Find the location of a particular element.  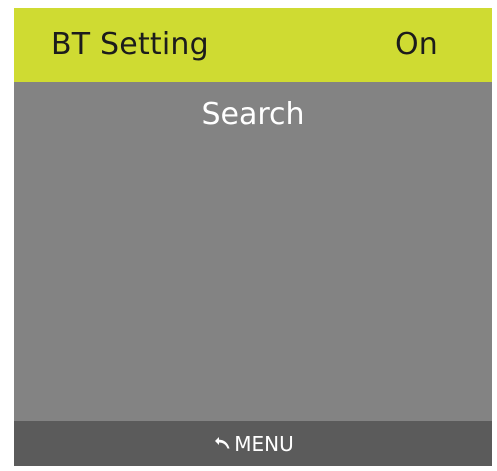

search-menu-item: Search is located at coordinates (253, 115).